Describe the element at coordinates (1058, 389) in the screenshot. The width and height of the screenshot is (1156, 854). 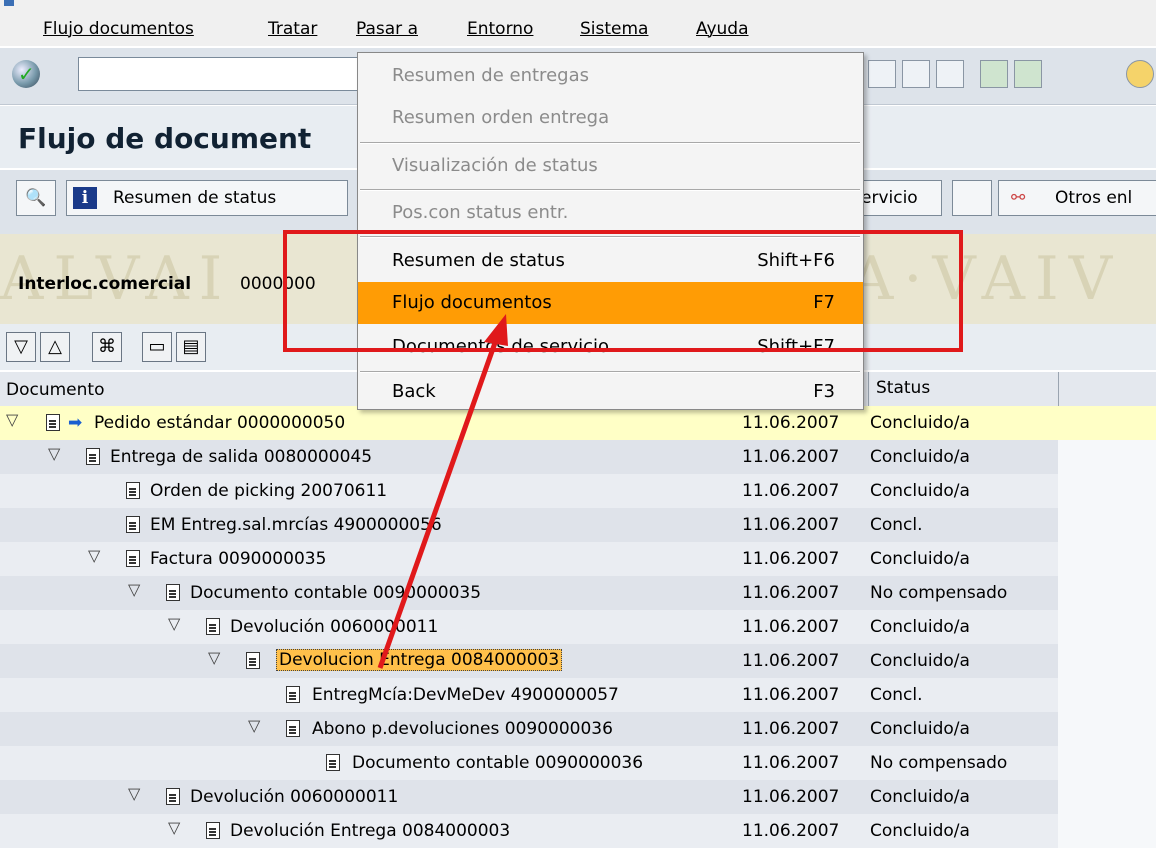
I see `column-separator` at that location.